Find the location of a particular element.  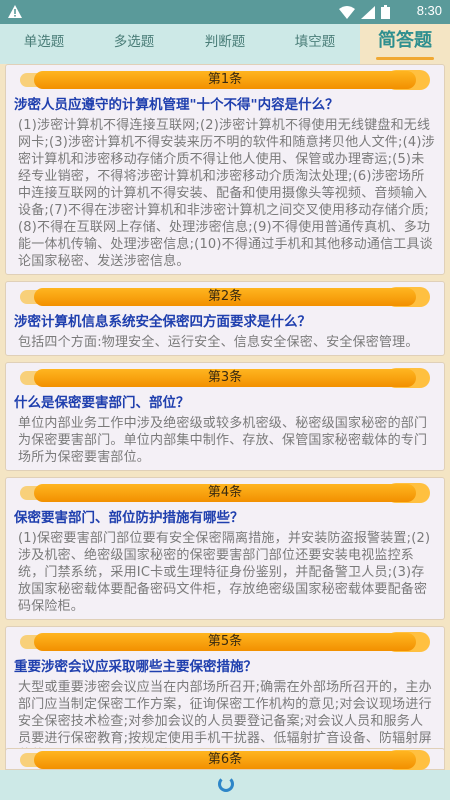

item-number: 第4条 is located at coordinates (225, 492).